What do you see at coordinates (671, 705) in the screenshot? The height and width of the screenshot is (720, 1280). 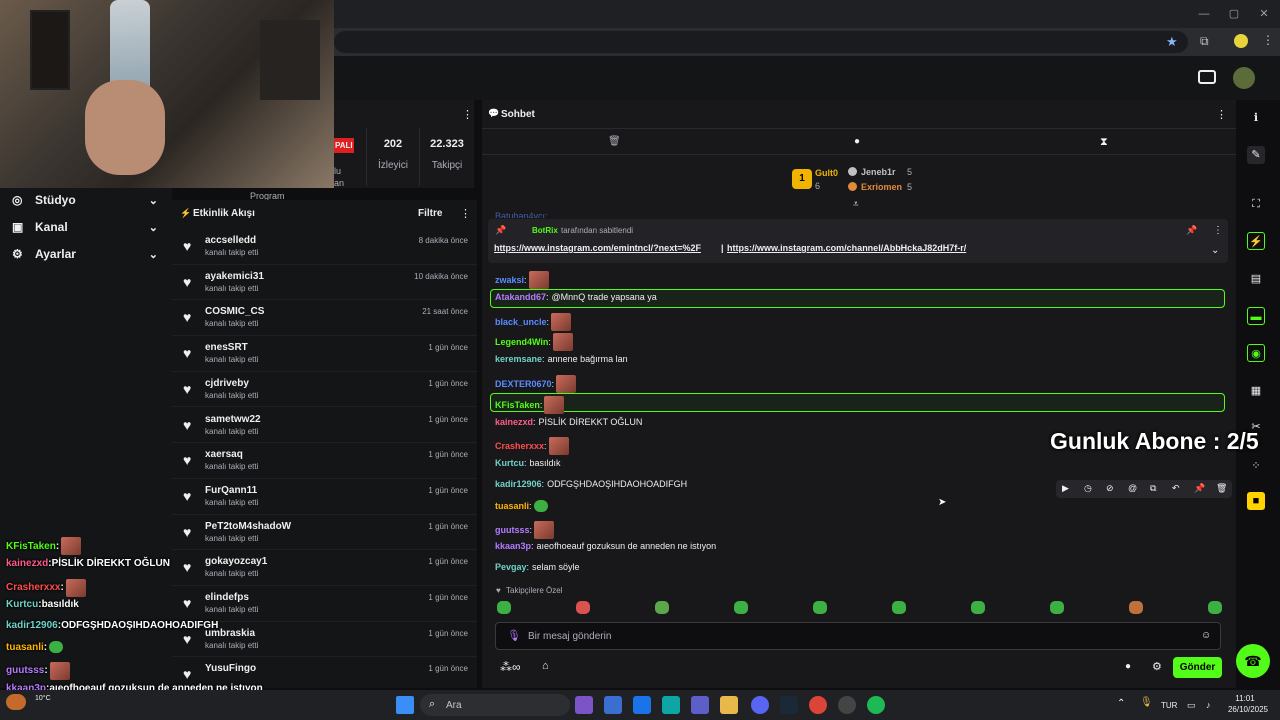 I see `edge-icon` at bounding box center [671, 705].